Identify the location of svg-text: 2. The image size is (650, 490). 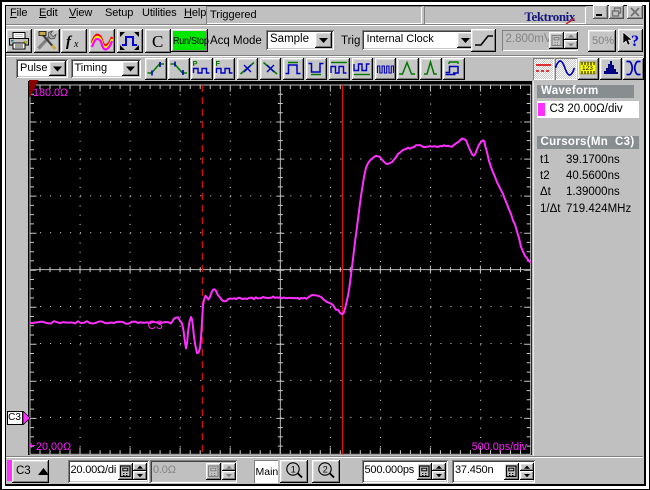
(324, 469).